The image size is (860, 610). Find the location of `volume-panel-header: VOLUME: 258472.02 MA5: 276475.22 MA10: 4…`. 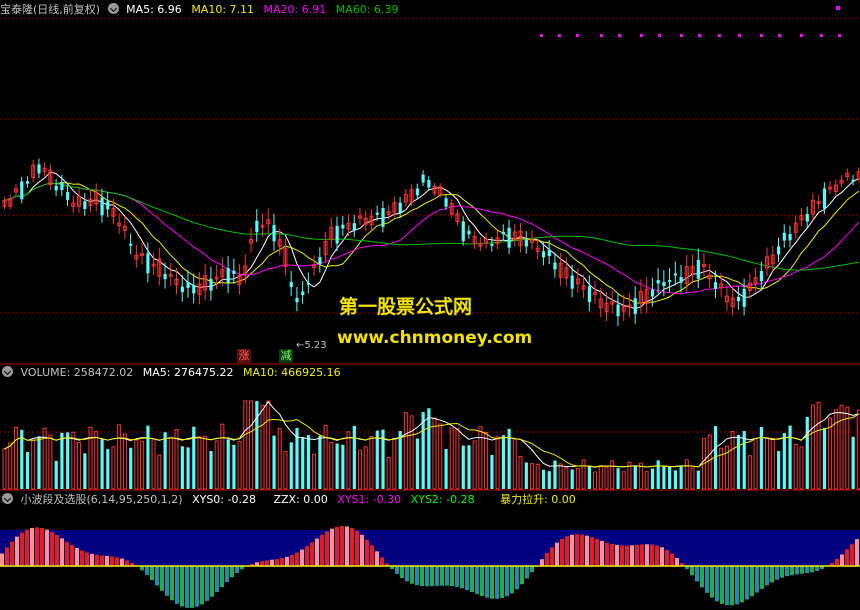

volume-panel-header: VOLUME: 258472.02 MA5: 276475.22 MA10: 4… is located at coordinates (173, 373).